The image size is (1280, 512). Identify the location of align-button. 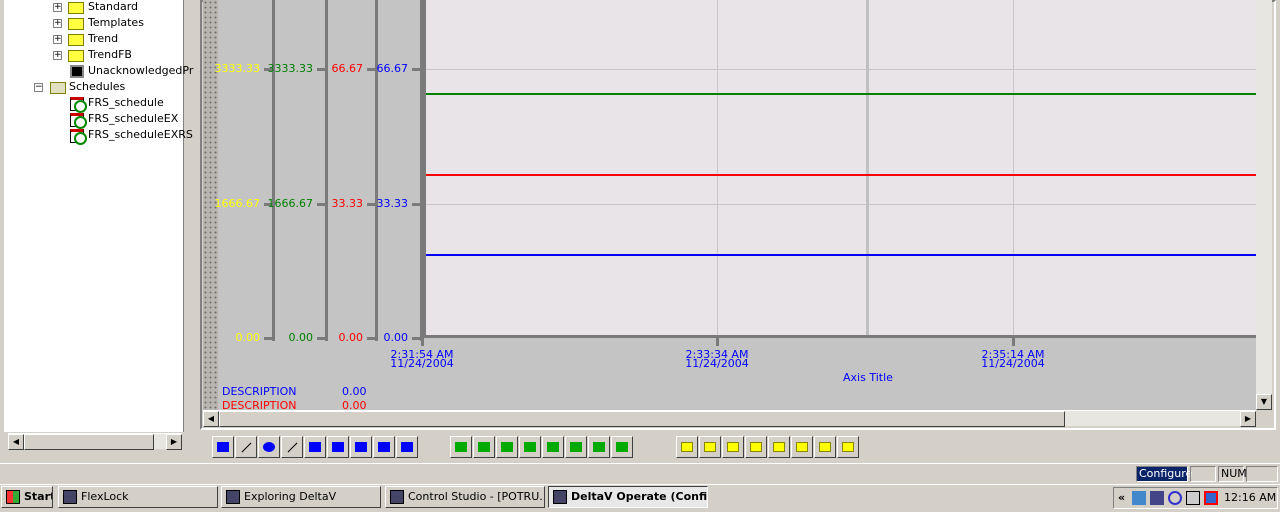
(553, 447).